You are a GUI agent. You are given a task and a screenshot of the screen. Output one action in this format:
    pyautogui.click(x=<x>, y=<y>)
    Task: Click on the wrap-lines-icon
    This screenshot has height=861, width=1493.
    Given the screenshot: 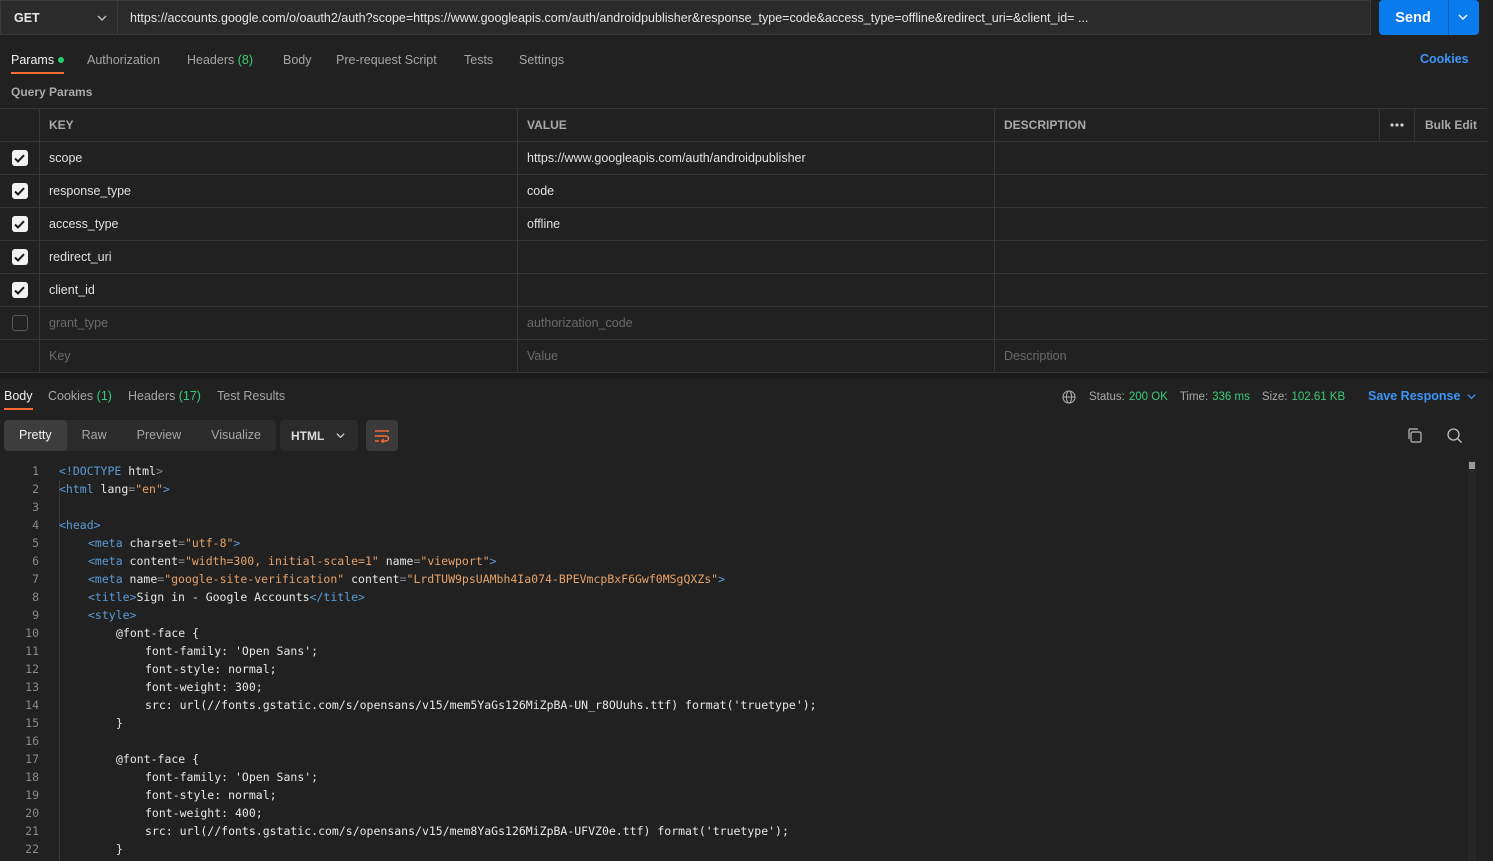 What is the action you would take?
    pyautogui.click(x=382, y=436)
    